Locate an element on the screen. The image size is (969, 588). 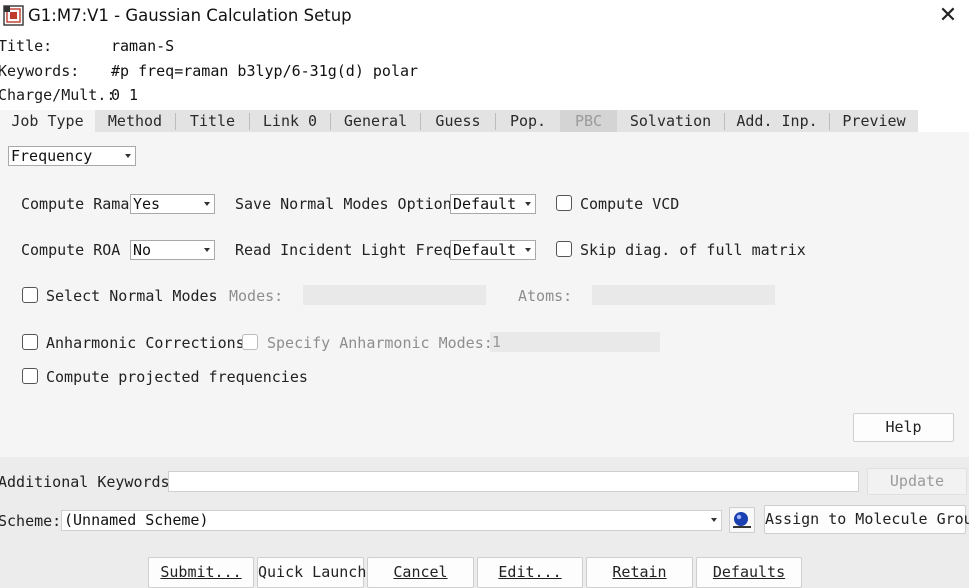
quick-launch-label: Quick Launch is located at coordinates (312, 572).